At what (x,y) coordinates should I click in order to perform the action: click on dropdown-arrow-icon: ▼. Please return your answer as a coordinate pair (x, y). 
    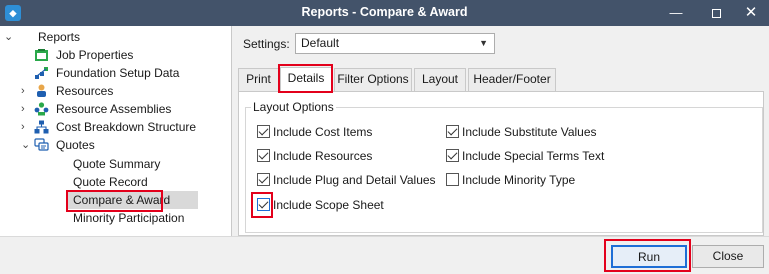
    Looking at the image, I should click on (483, 43).